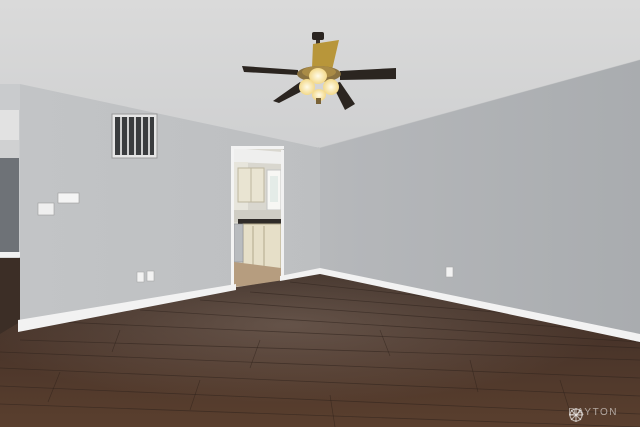 Image resolution: width=640 pixels, height=427 pixels. What do you see at coordinates (576, 415) in the screenshot?
I see `watermark-logo-icon` at bounding box center [576, 415].